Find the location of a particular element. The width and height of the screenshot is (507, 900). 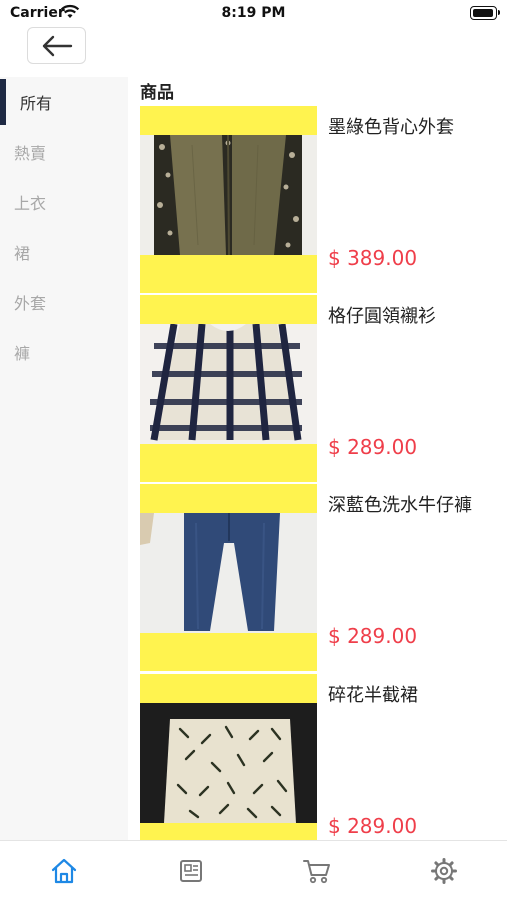

arrow-left-icon is located at coordinates (57, 45).